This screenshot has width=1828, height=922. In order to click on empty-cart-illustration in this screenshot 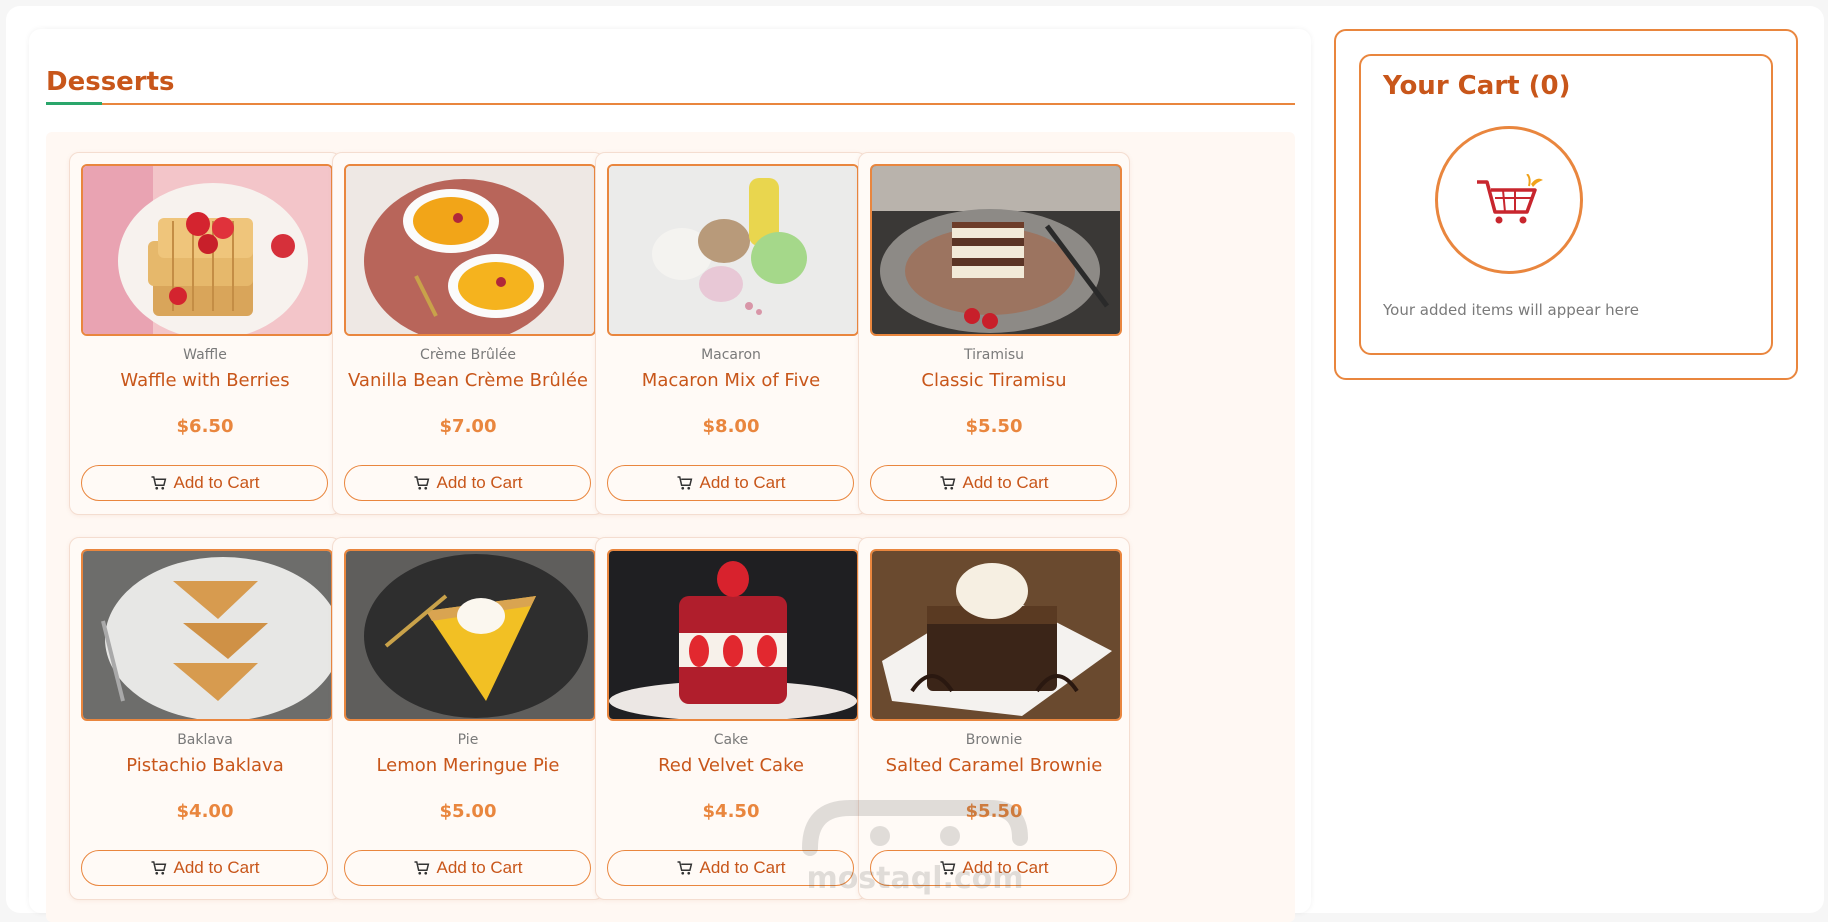, I will do `click(1509, 200)`.